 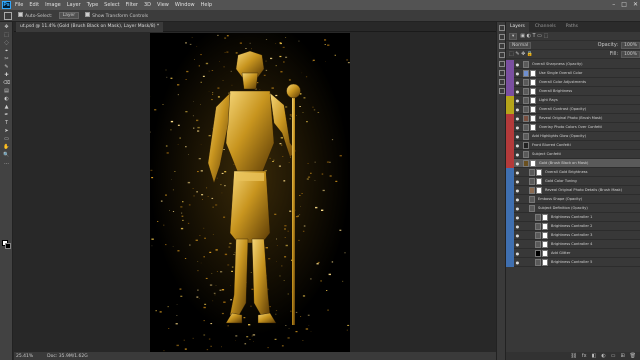 What do you see at coordinates (573, 226) in the screenshot?
I see `layer-row: ● Brightness Controller 2` at bounding box center [573, 226].